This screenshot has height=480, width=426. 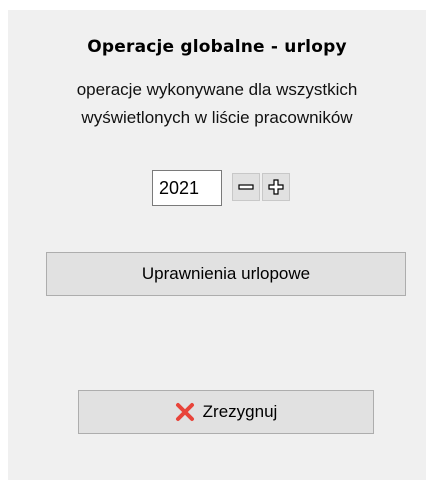 What do you see at coordinates (217, 117) in the screenshot?
I see `subtitle-line-2: wyświetlonych w liście pracowników` at bounding box center [217, 117].